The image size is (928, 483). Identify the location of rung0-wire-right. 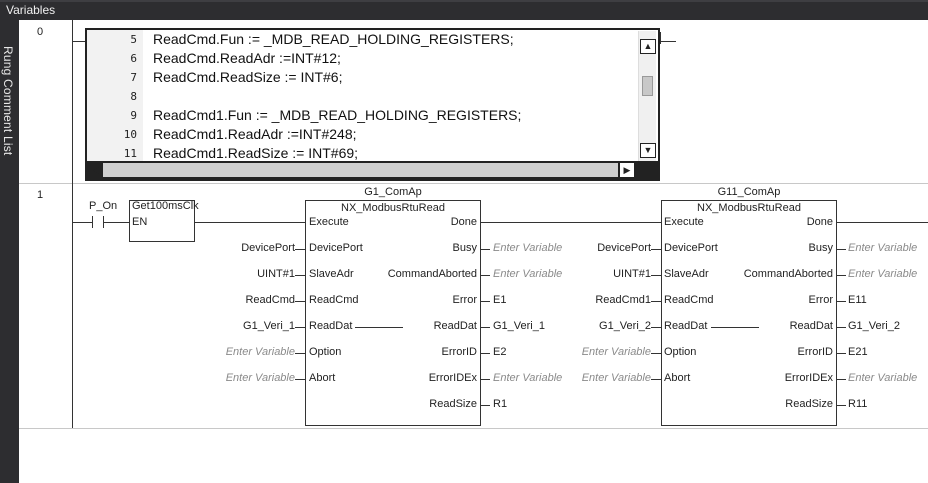
(668, 41).